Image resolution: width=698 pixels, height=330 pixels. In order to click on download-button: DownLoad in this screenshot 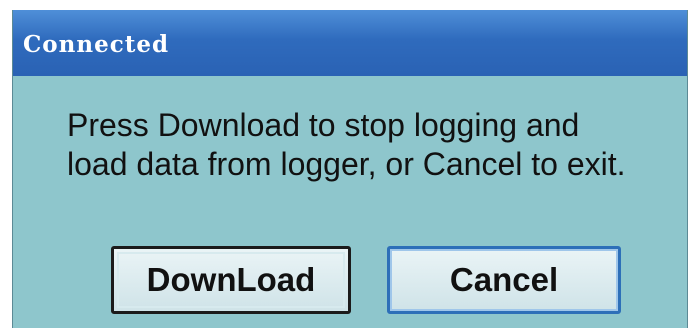, I will do `click(231, 280)`.